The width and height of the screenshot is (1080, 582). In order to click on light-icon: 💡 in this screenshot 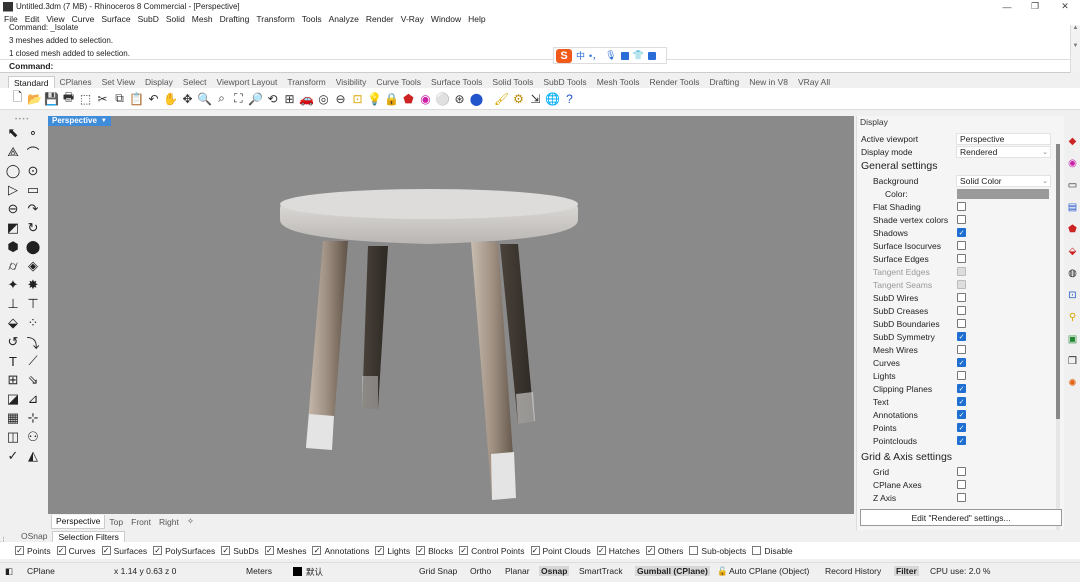, I will do `click(374, 98)`.